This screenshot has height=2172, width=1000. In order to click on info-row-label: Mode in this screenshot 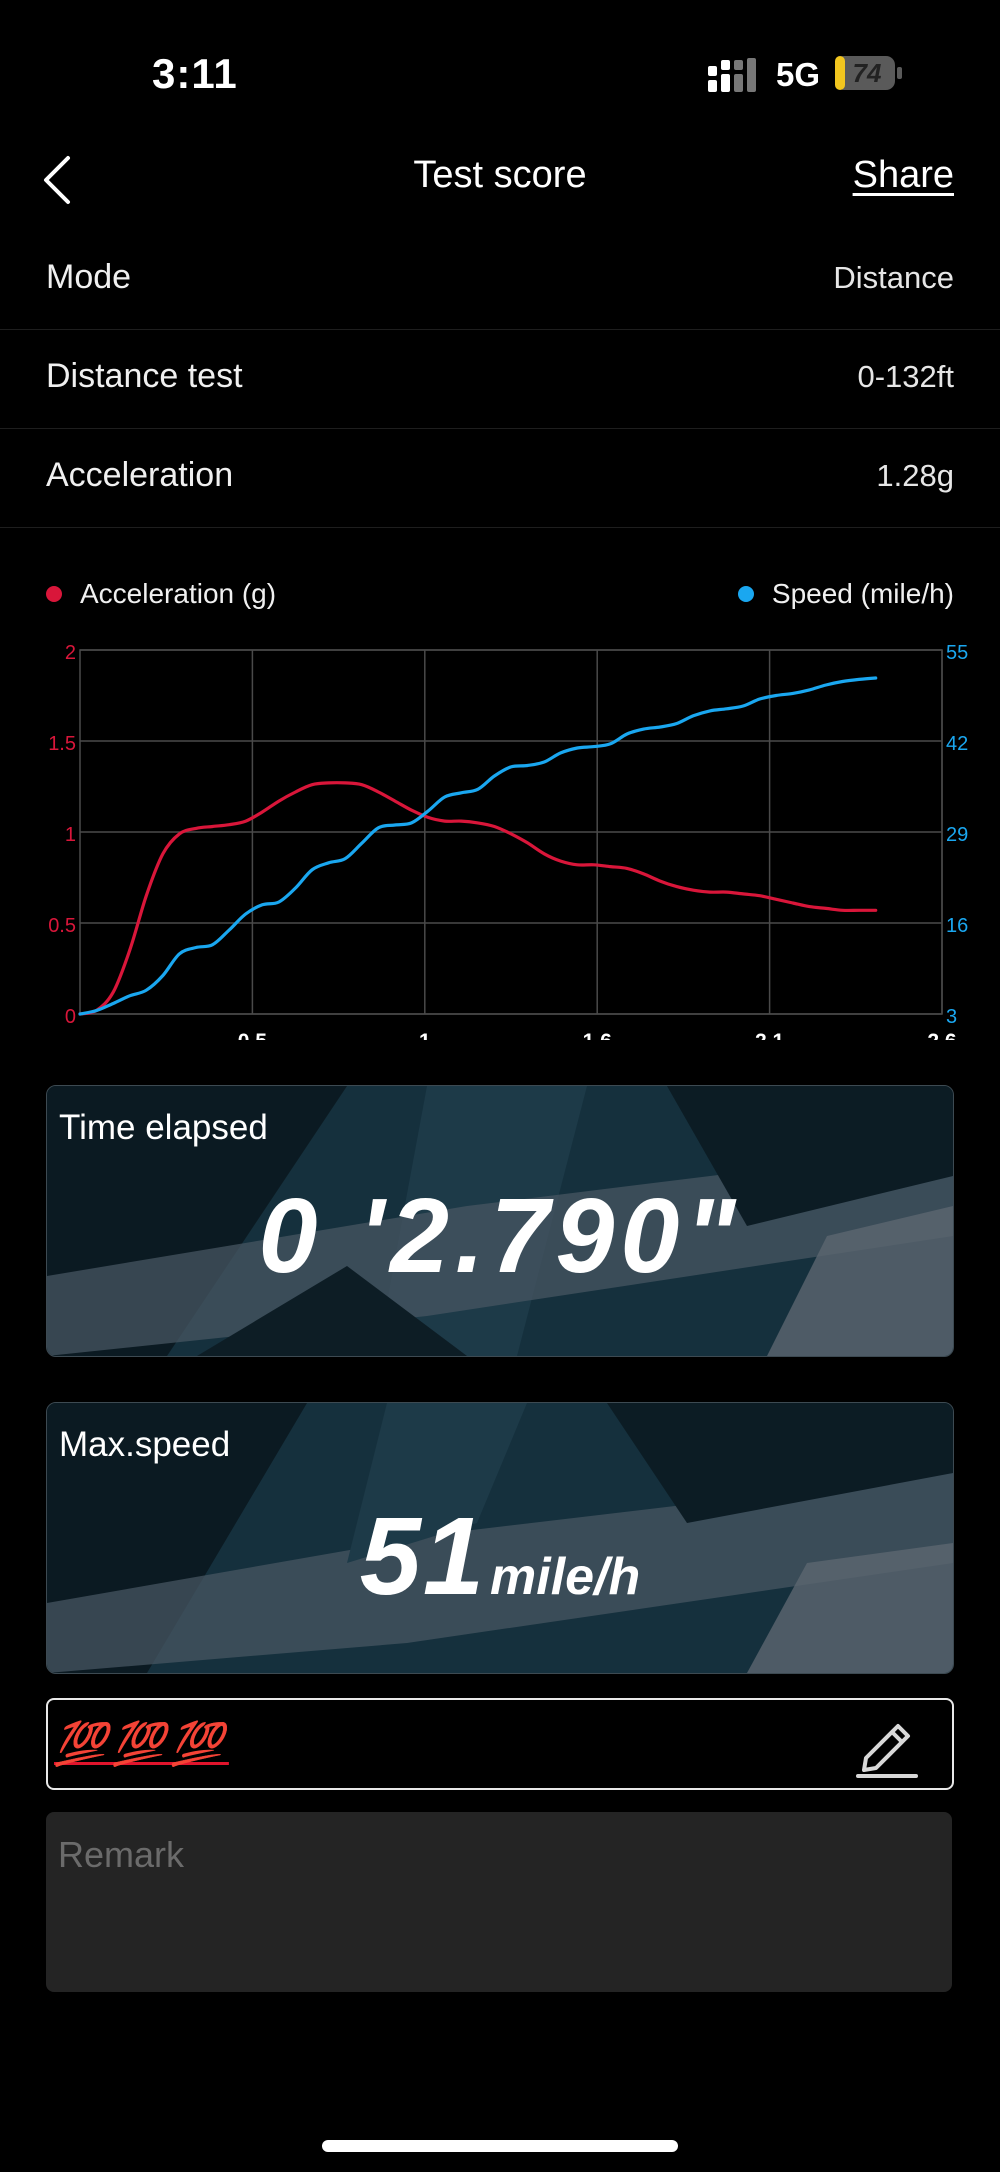, I will do `click(89, 277)`.